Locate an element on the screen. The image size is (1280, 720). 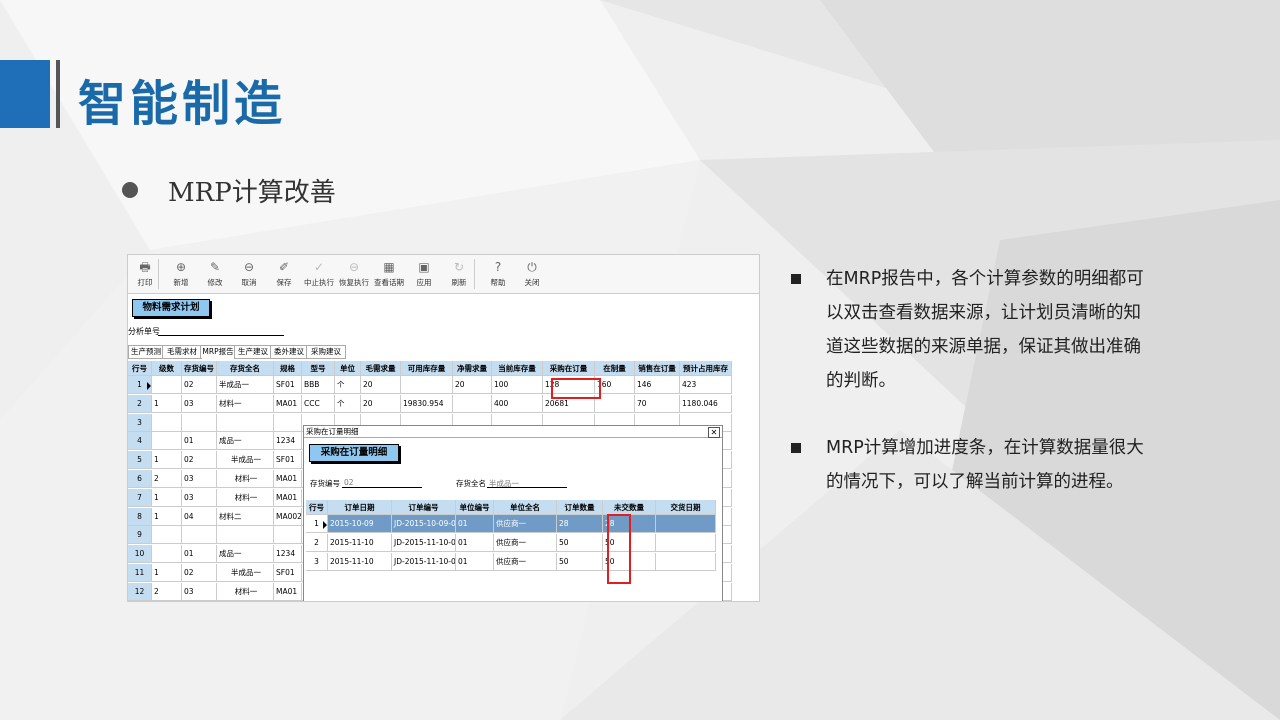
grid-cell: MA002 is located at coordinates (288, 516).